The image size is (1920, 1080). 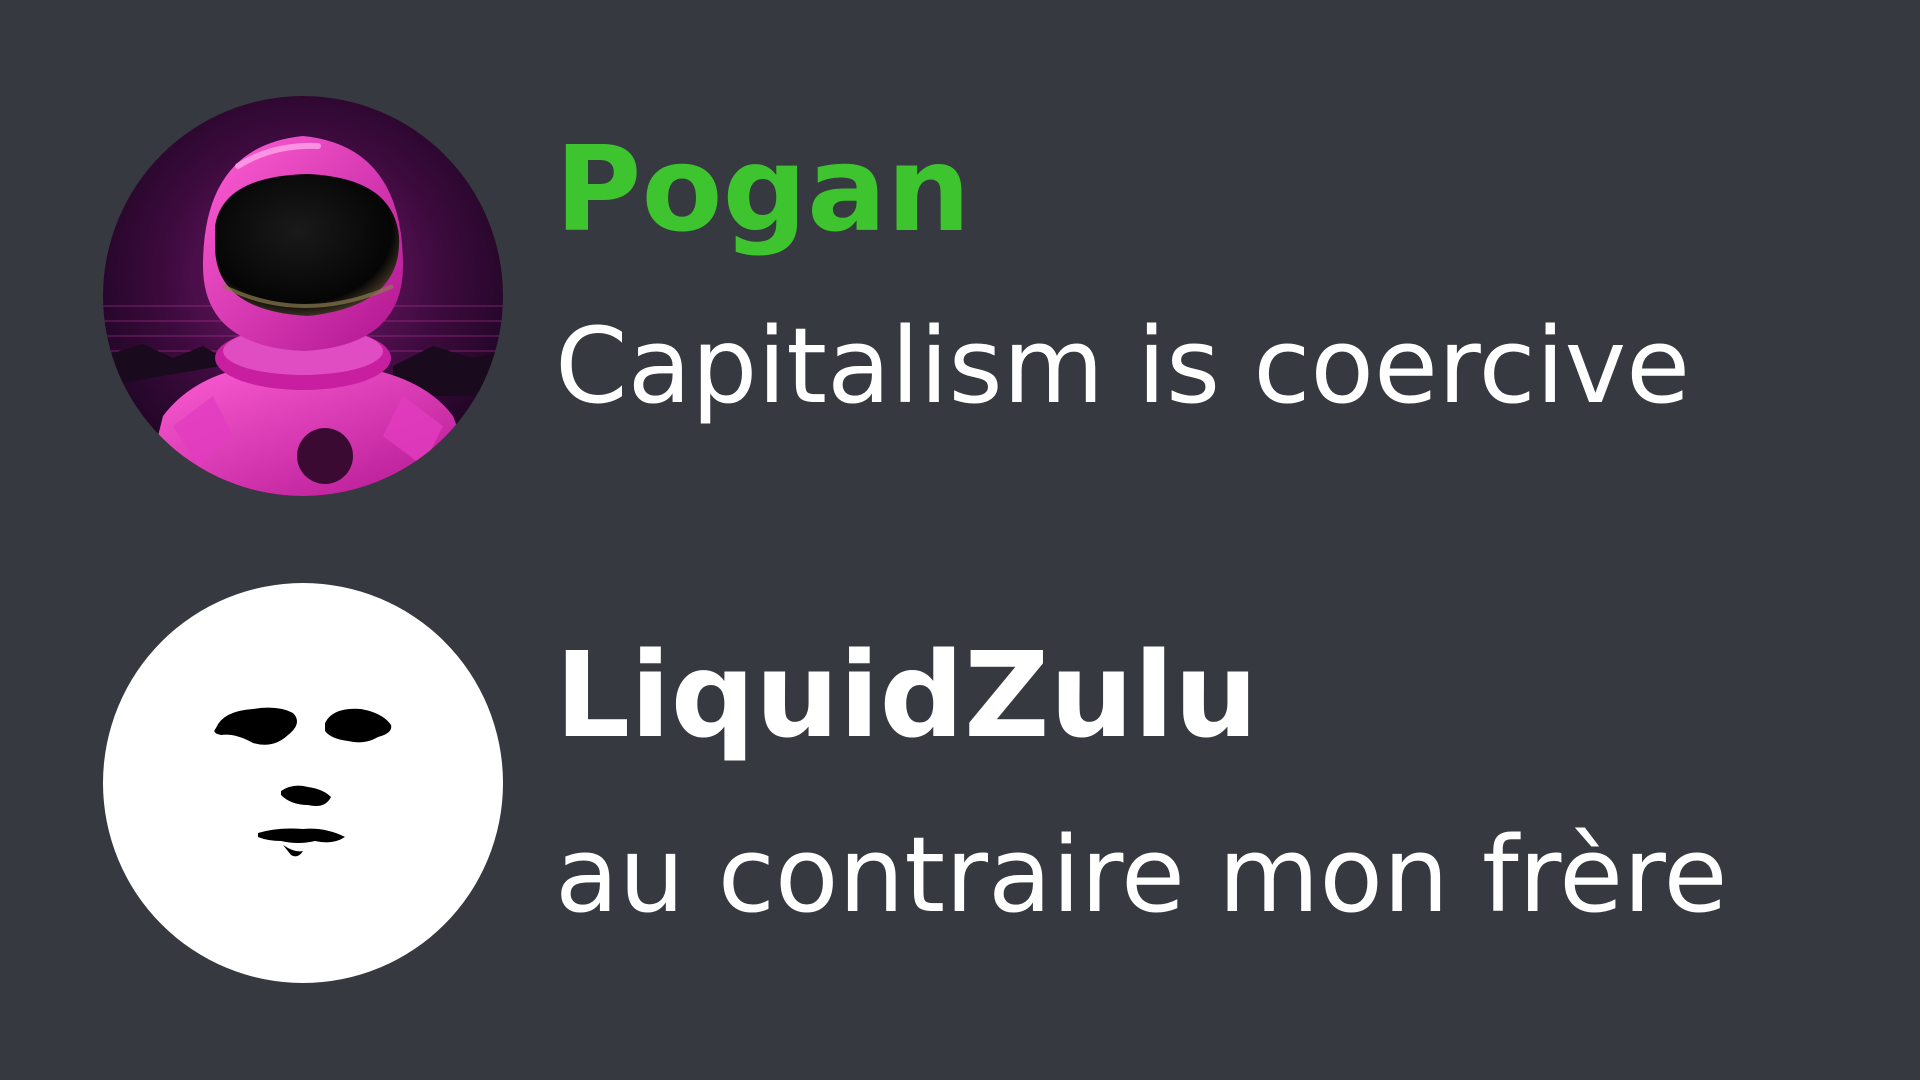 What do you see at coordinates (303, 783) in the screenshot?
I see `white-face-avatar-icon` at bounding box center [303, 783].